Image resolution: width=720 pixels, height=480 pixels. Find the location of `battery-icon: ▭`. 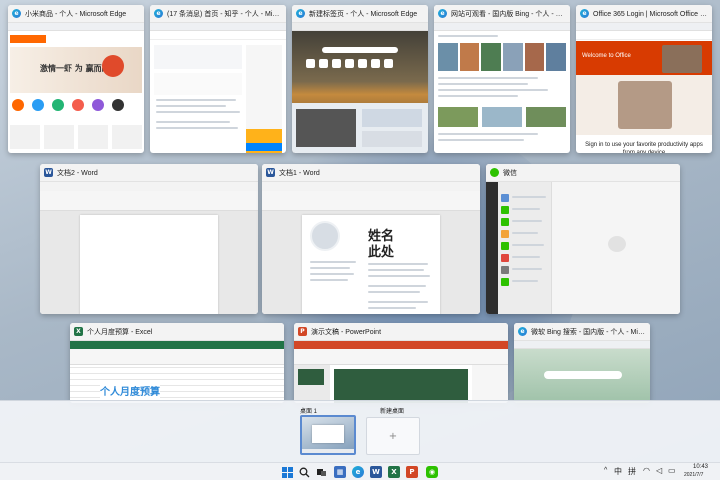

battery-icon: ▭ is located at coordinates (672, 470).